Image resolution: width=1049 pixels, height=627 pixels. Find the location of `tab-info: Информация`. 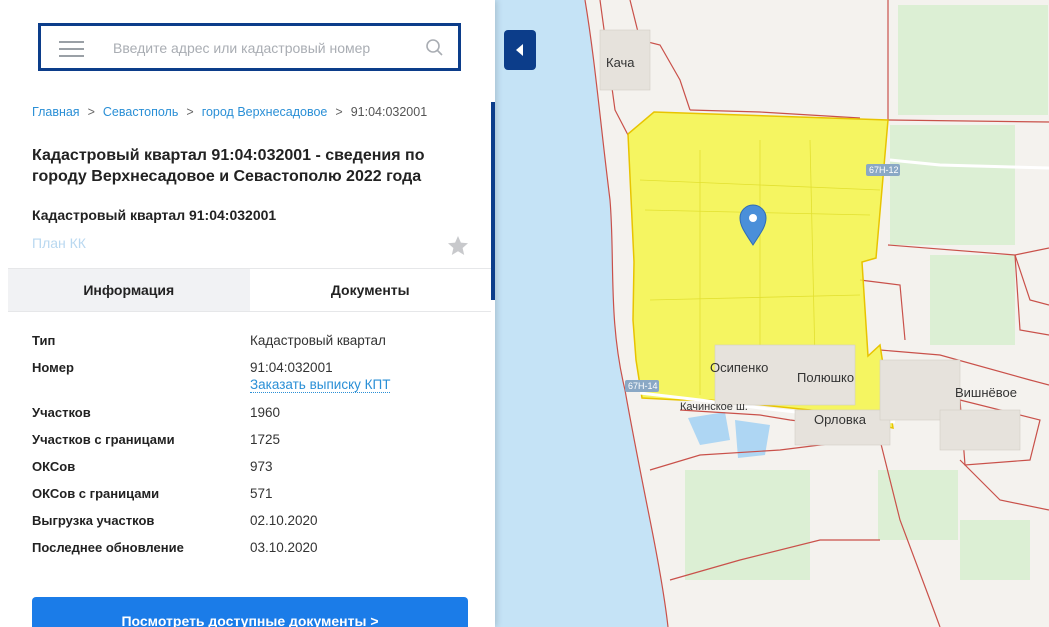

tab-info: Информация is located at coordinates (129, 290).